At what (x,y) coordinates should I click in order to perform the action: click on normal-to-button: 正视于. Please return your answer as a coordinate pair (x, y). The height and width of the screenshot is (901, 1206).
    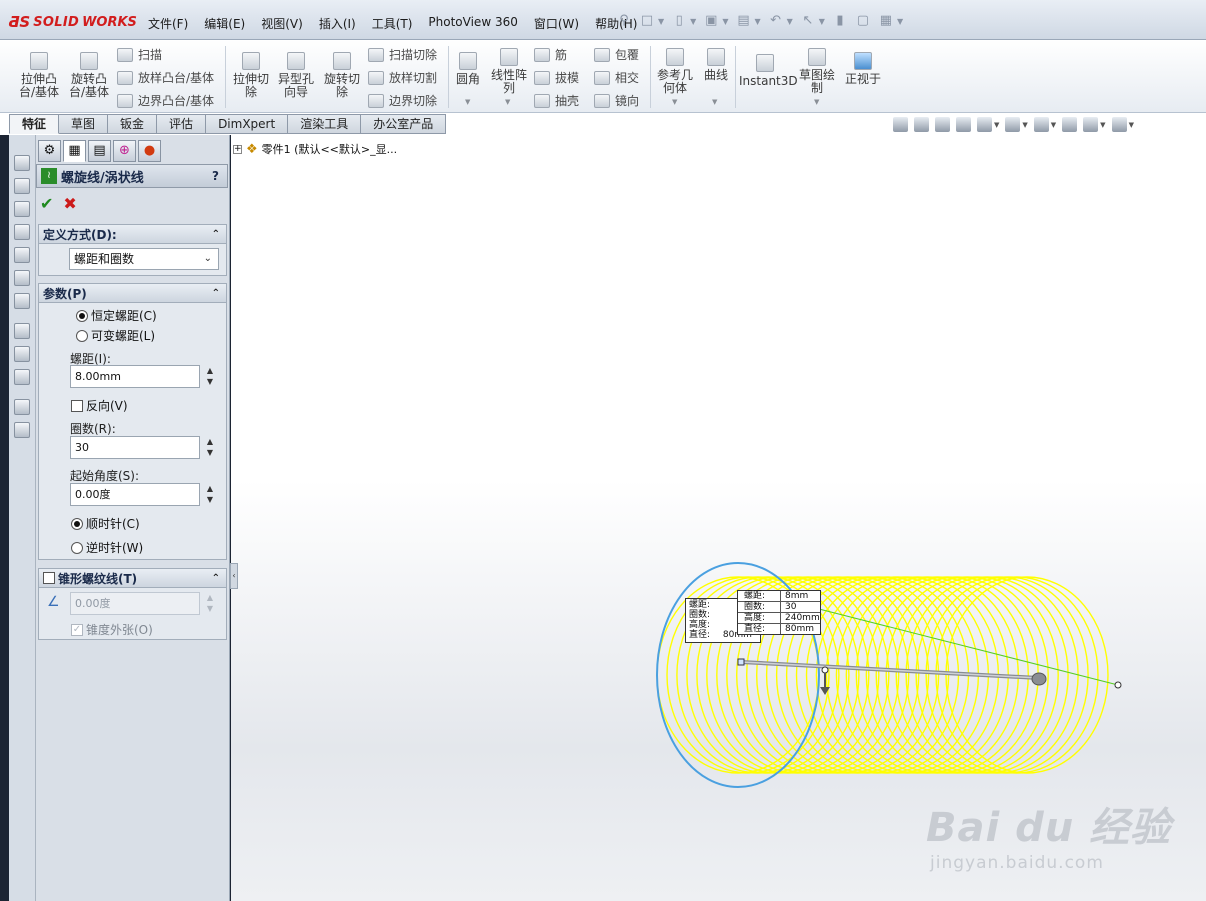
    Looking at the image, I should click on (863, 69).